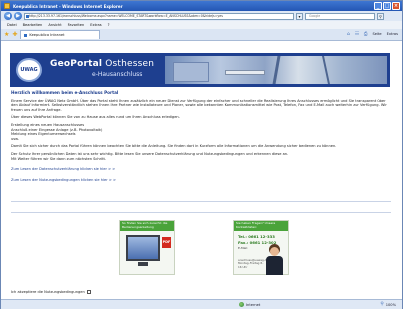  What do you see at coordinates (253, 304) in the screenshot?
I see `zone-label: Internet` at bounding box center [253, 304].